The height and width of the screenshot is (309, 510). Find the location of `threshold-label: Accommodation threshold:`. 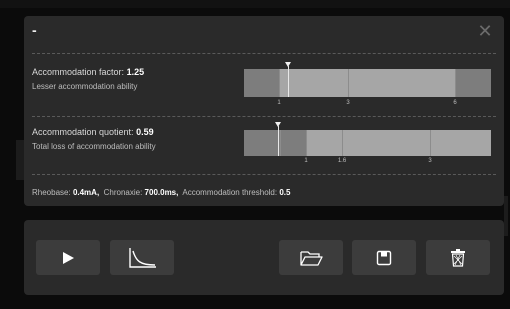

threshold-label: Accommodation threshold: is located at coordinates (230, 192).